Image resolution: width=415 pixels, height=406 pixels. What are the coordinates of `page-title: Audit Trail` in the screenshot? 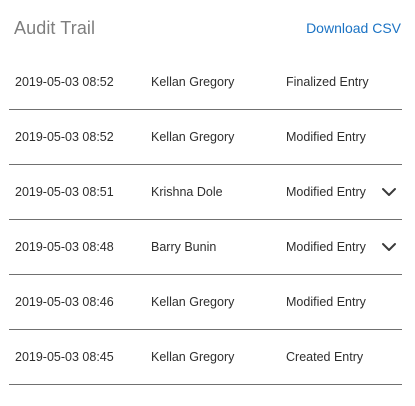 It's located at (55, 27).